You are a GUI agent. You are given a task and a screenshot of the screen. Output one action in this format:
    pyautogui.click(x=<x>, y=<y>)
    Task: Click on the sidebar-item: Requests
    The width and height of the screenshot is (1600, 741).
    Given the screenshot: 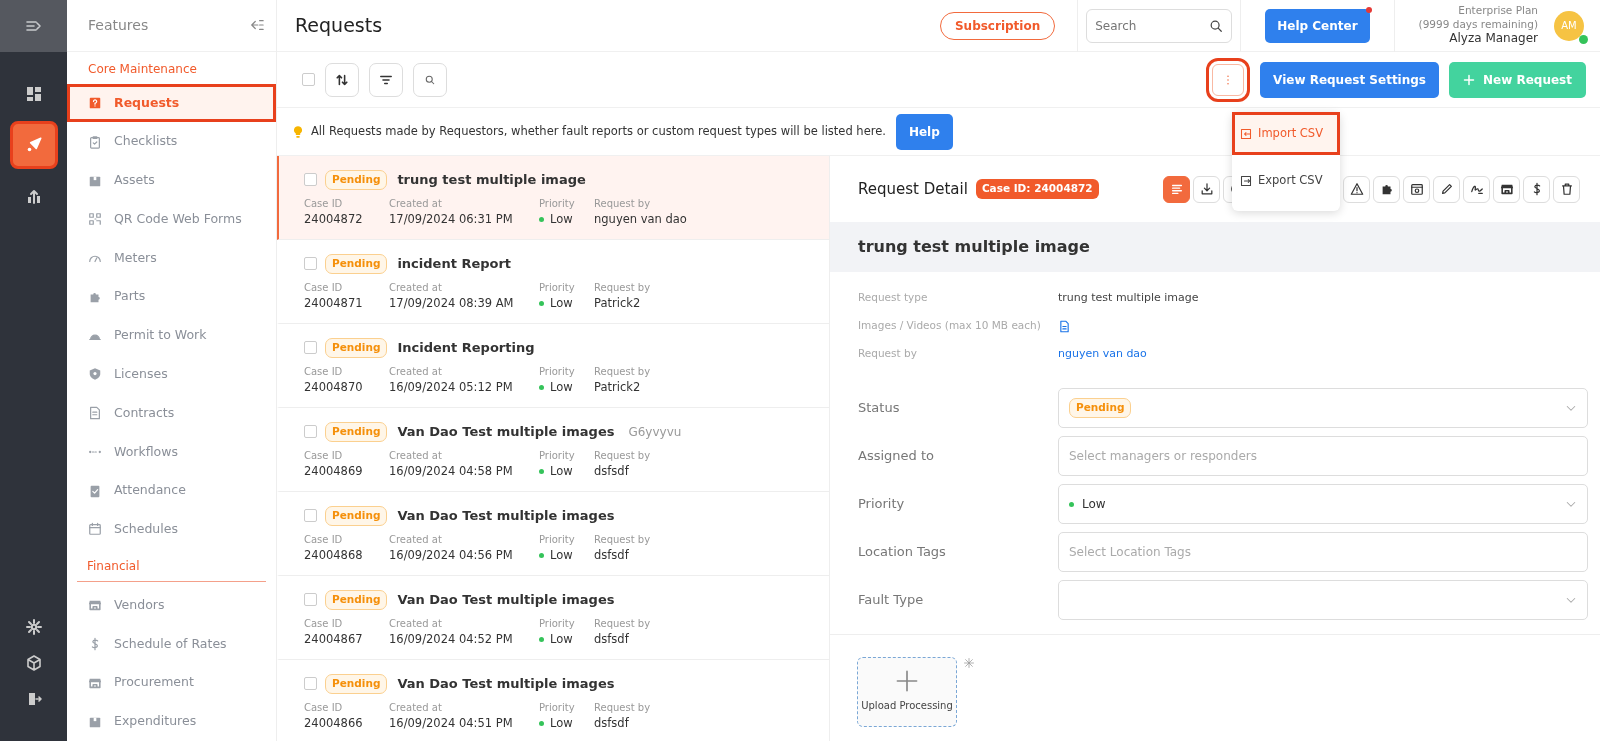 What is the action you would take?
    pyautogui.click(x=171, y=103)
    